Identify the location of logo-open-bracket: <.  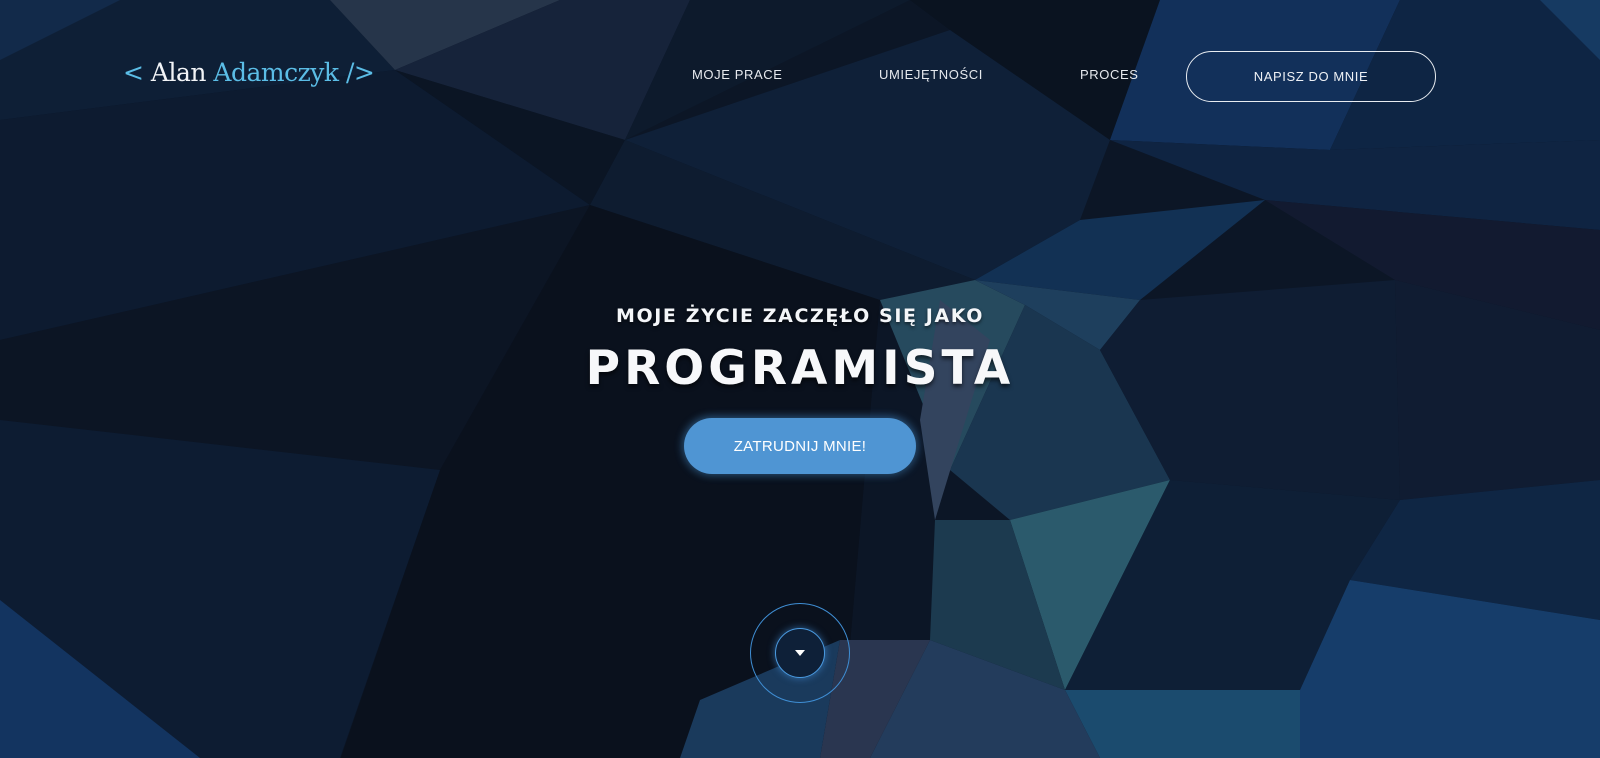
(137, 72).